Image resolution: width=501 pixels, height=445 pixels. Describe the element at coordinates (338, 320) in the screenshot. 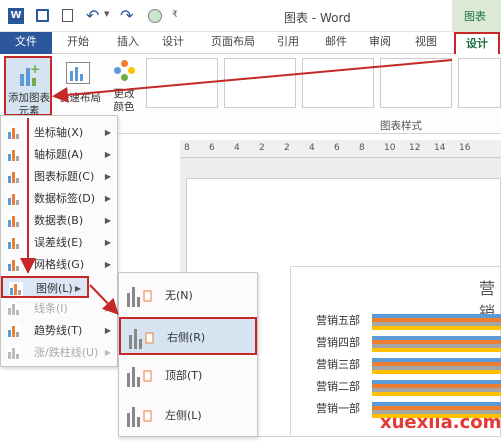

I see `chart-category-label: 营销五部` at that location.